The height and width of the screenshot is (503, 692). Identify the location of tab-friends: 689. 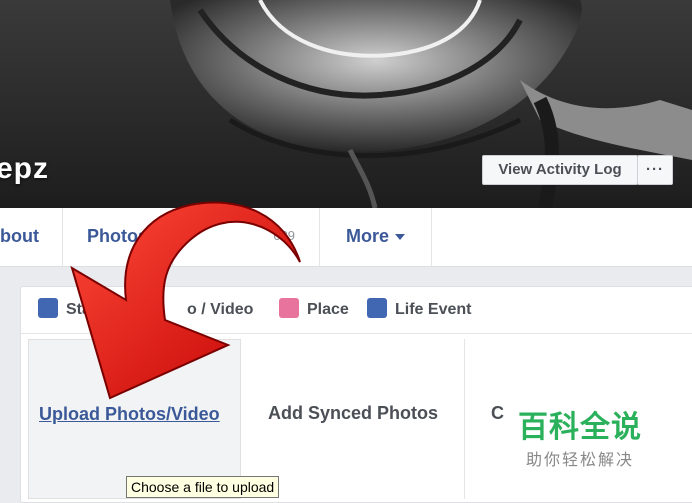
(246, 237).